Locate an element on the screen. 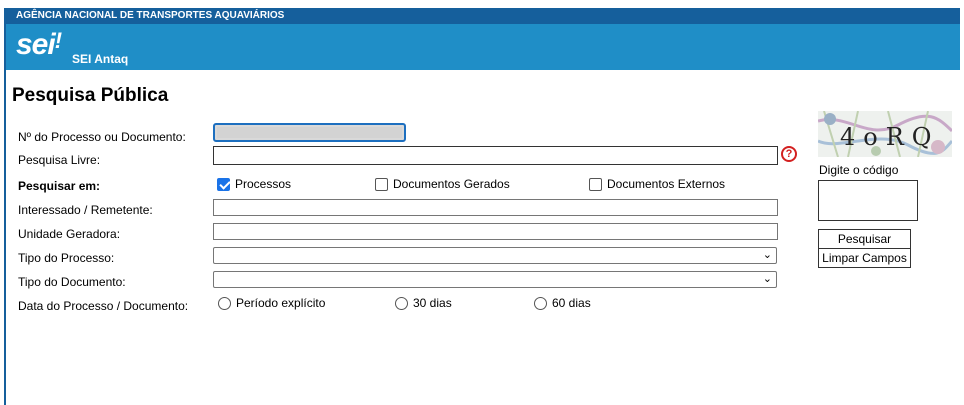 This screenshot has width=964, height=405. documentos-gerados-checkbox is located at coordinates (381, 184).